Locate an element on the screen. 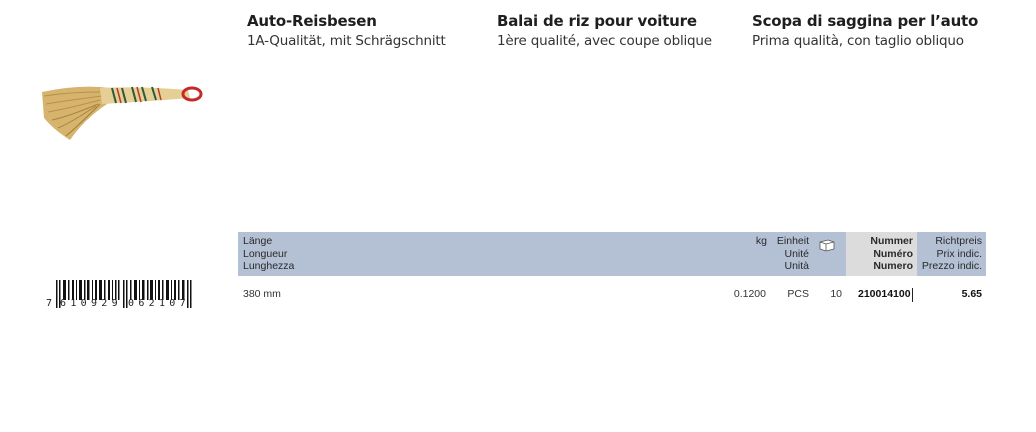  header-length: Länge Longueur Lunghezza is located at coordinates (268, 254).